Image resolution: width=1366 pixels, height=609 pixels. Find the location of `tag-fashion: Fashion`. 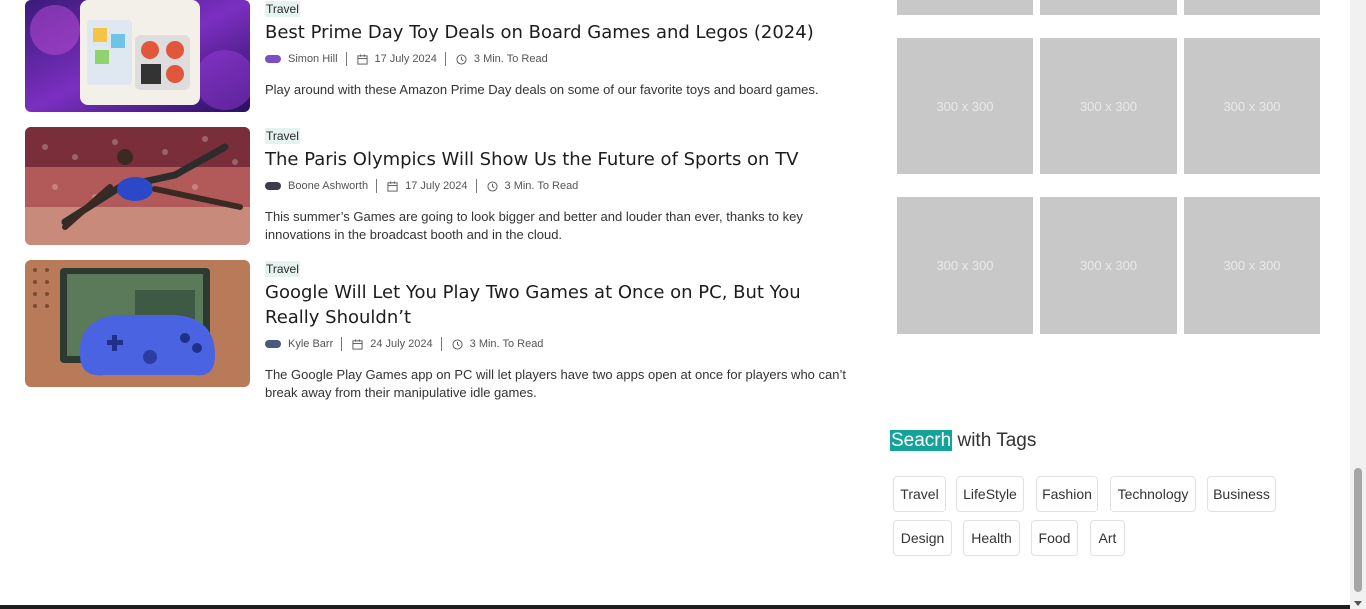

tag-fashion: Fashion is located at coordinates (1067, 494).